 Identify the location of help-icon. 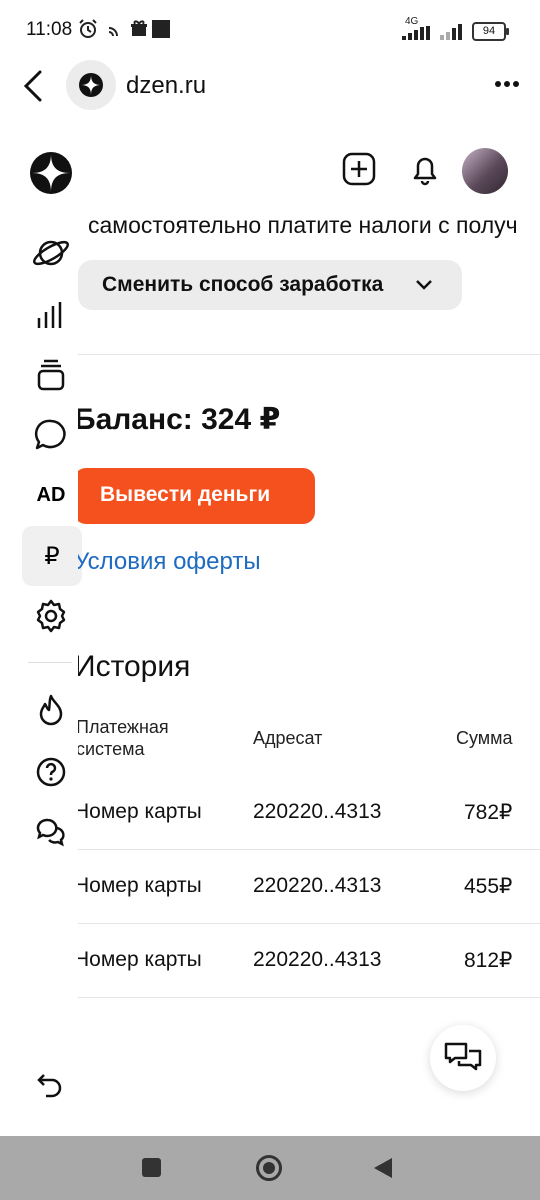
(51, 772).